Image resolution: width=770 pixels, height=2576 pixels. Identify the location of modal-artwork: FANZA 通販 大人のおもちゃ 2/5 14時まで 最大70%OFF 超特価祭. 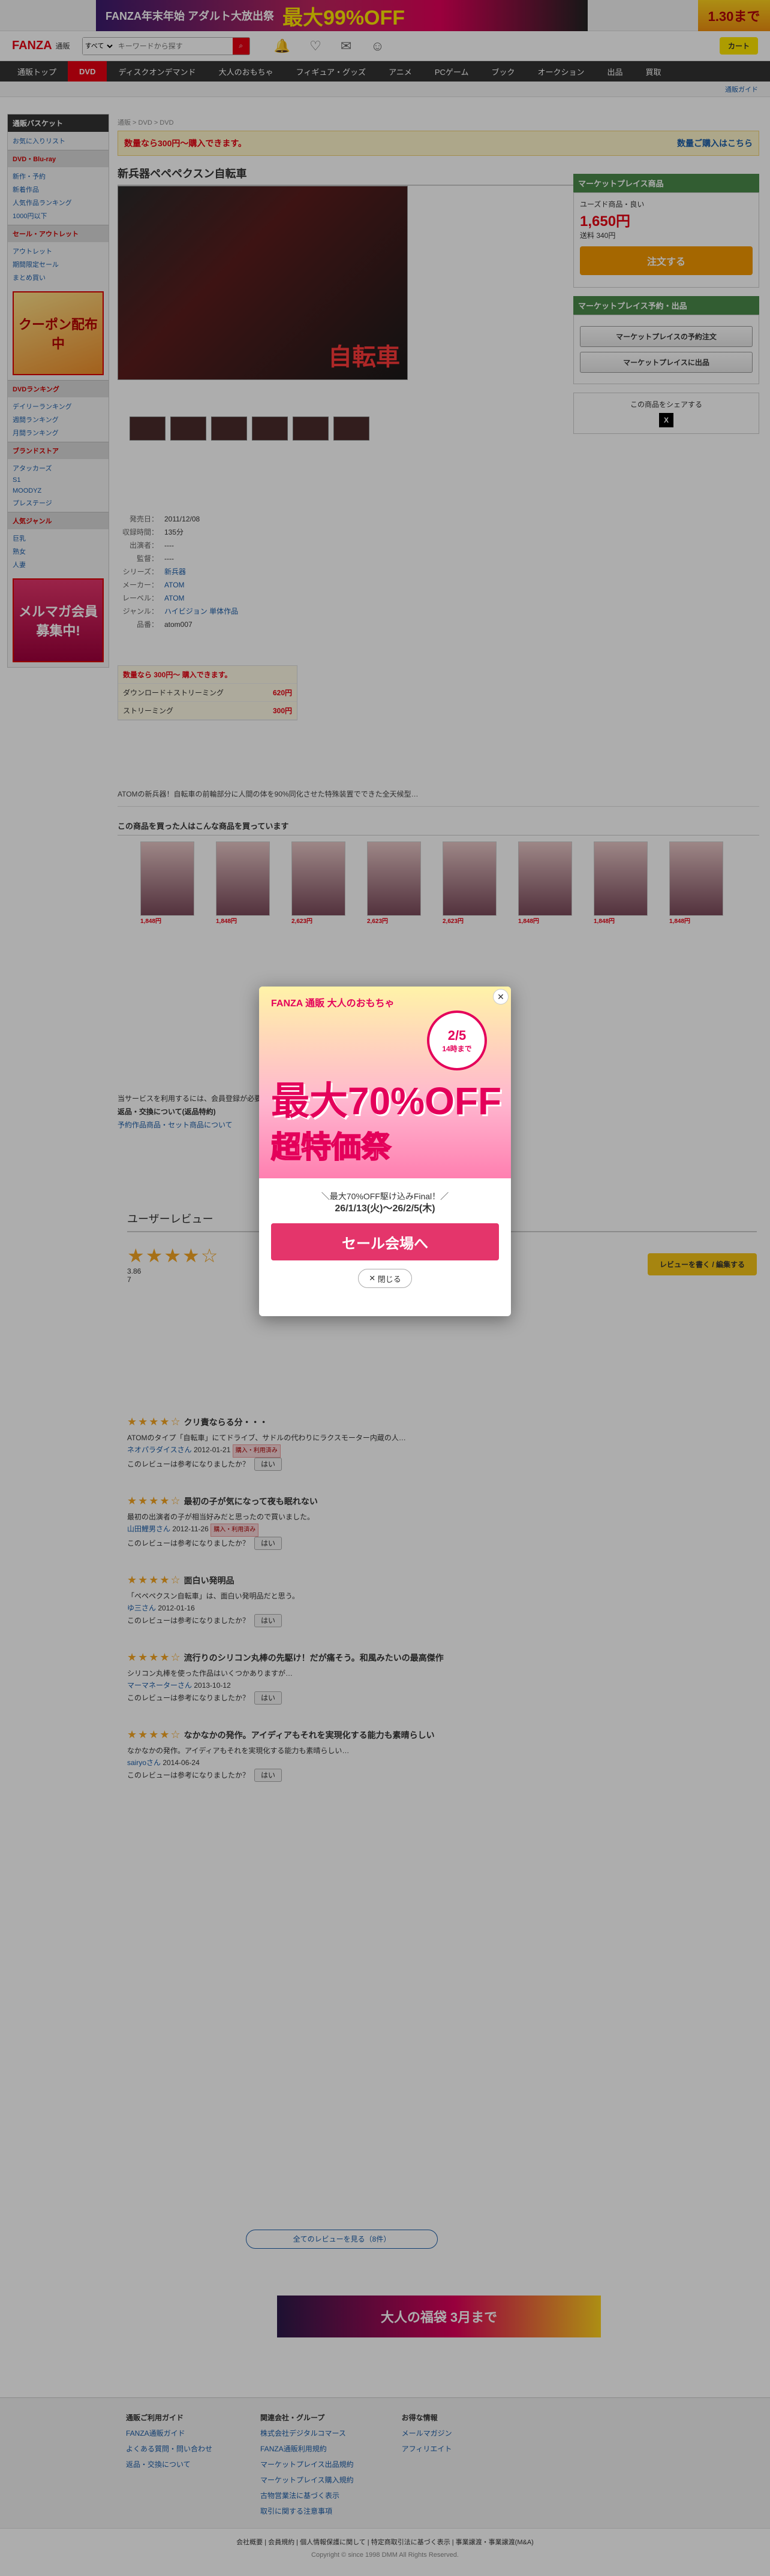
(385, 1082).